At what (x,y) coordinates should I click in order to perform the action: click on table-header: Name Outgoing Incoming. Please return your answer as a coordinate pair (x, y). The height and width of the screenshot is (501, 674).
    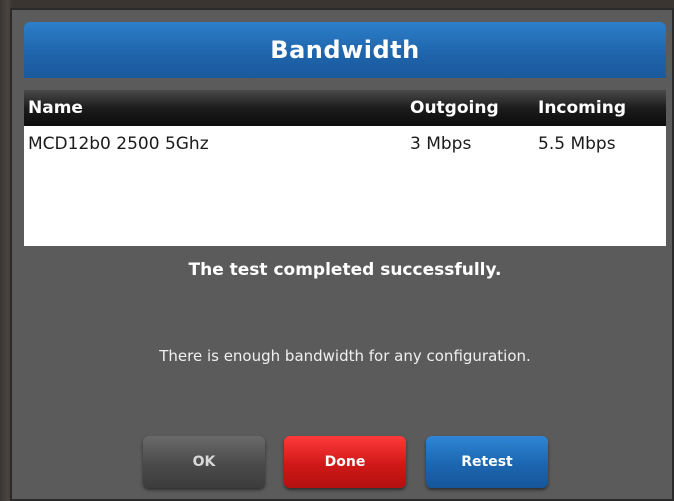
    Looking at the image, I should click on (345, 108).